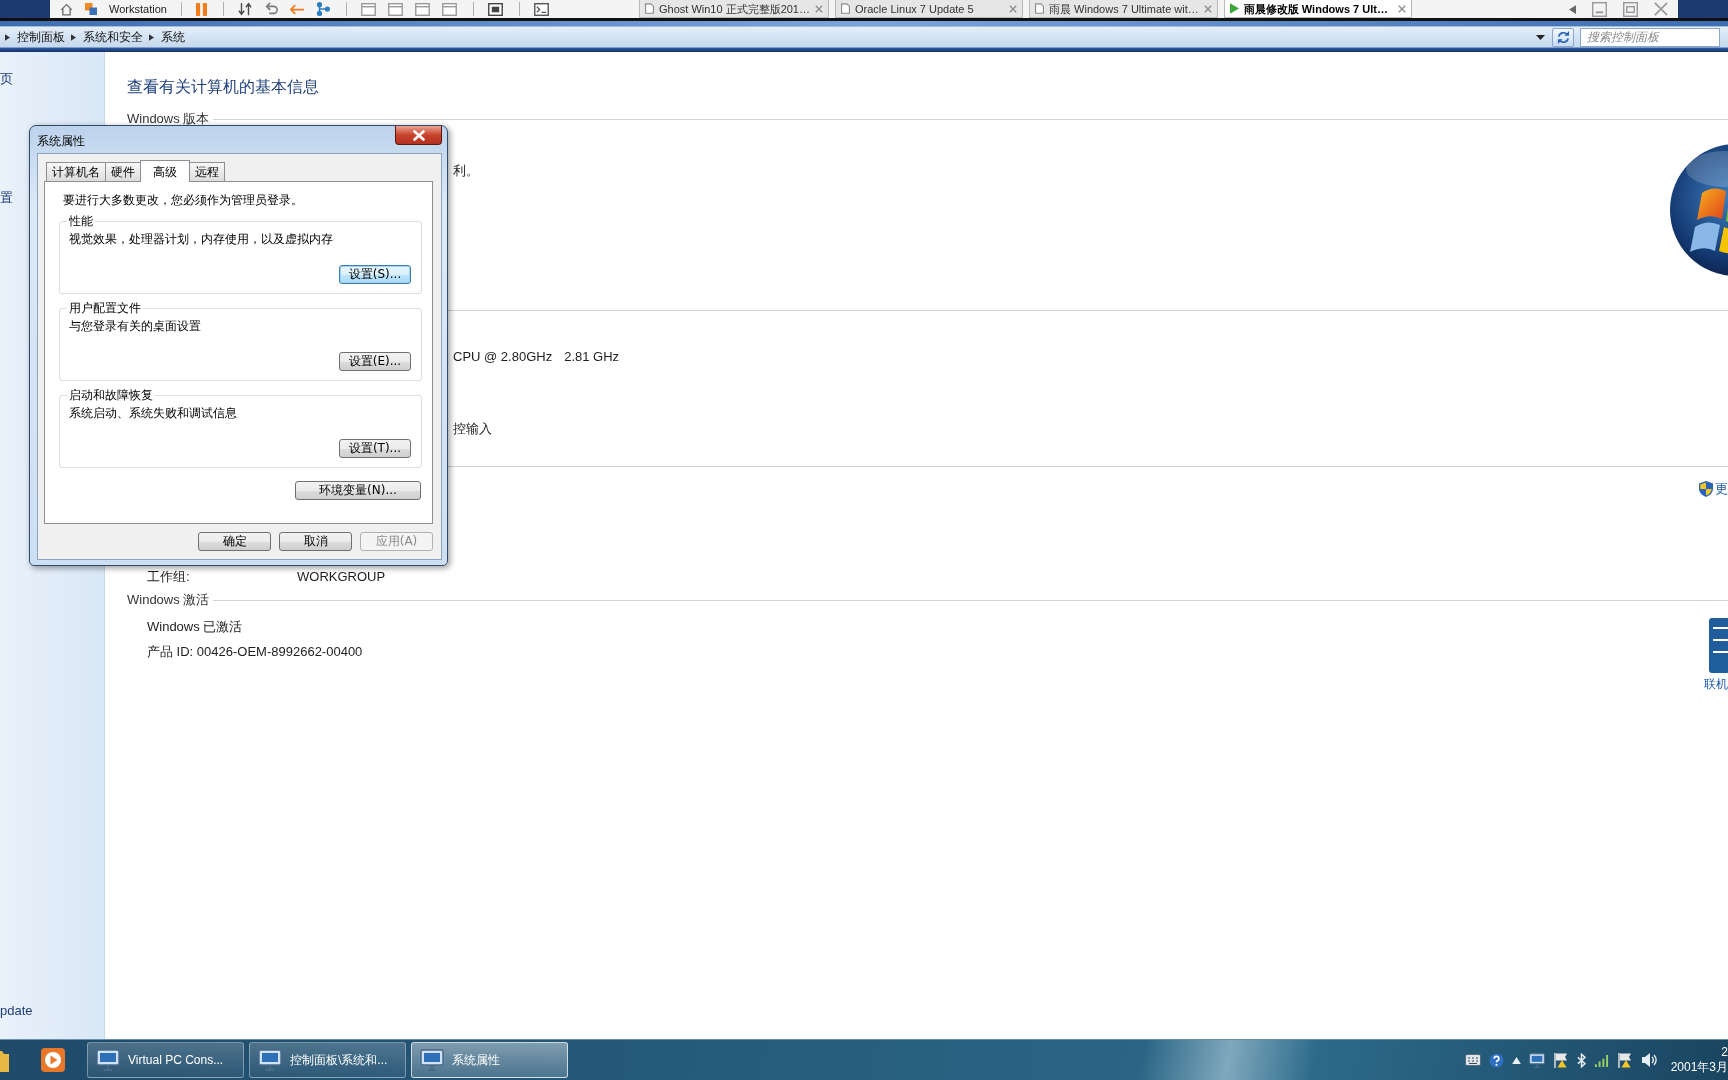 The width and height of the screenshot is (1728, 1080). I want to click on field-label: 工作组:, so click(169, 577).